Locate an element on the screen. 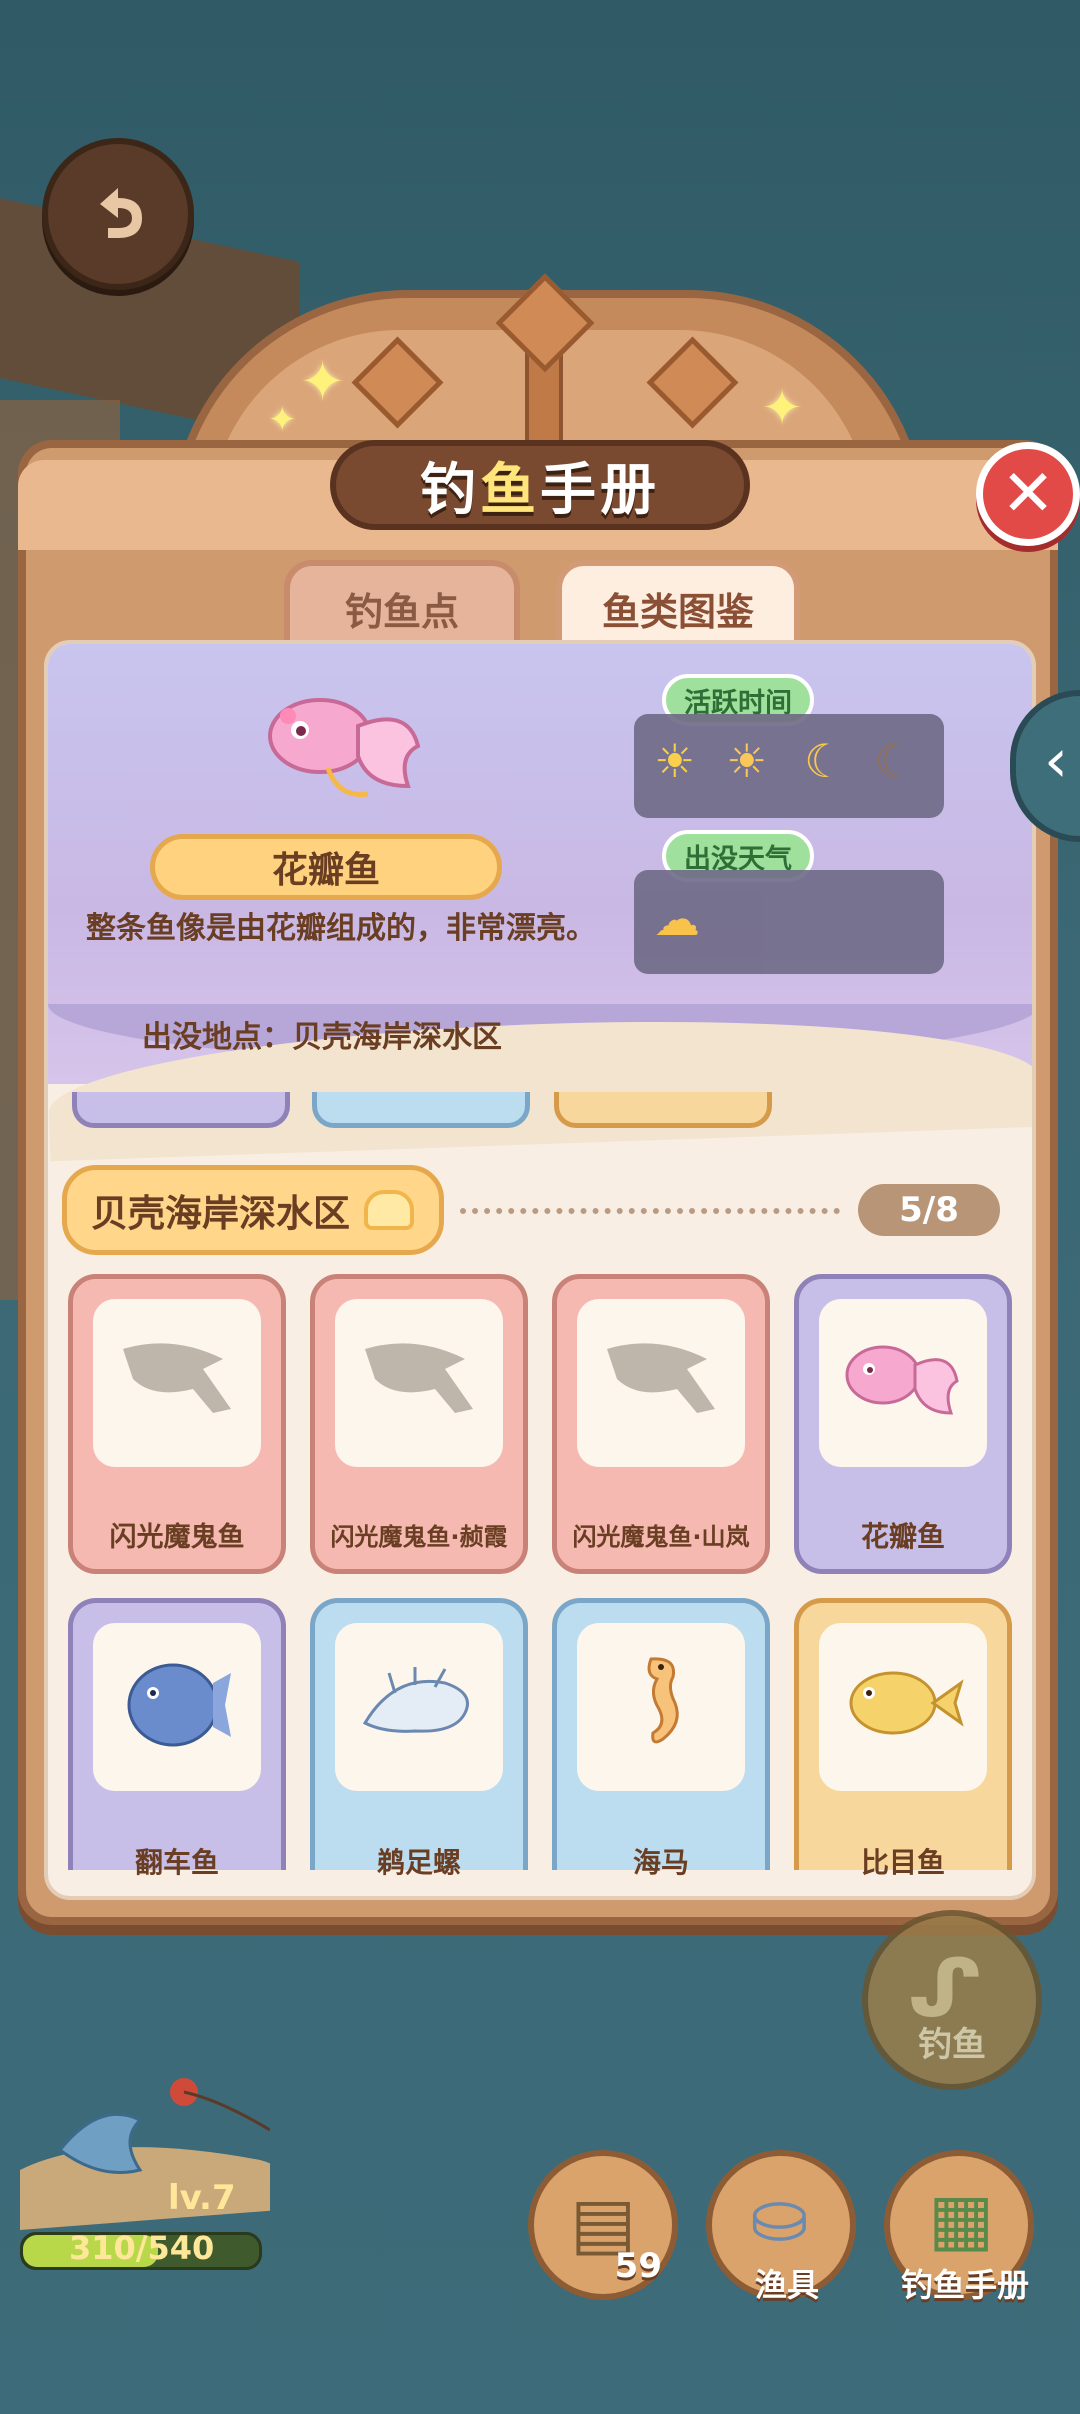 The height and width of the screenshot is (2414, 1080). chevron-left-icon: ‹ is located at coordinates (1056, 761).